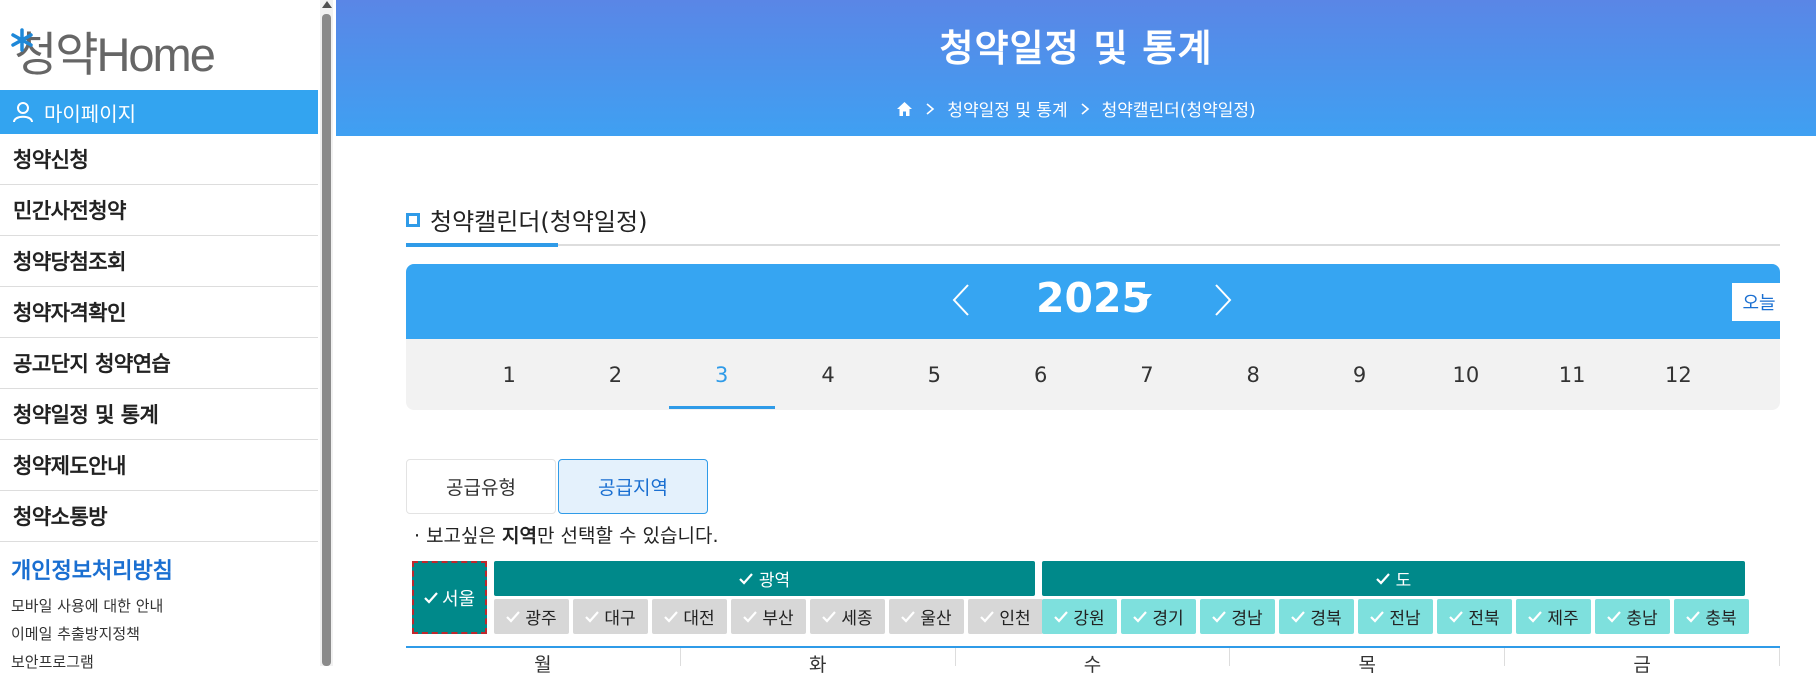 The image size is (1816, 677). I want to click on region-chip: 인천, so click(1005, 616).